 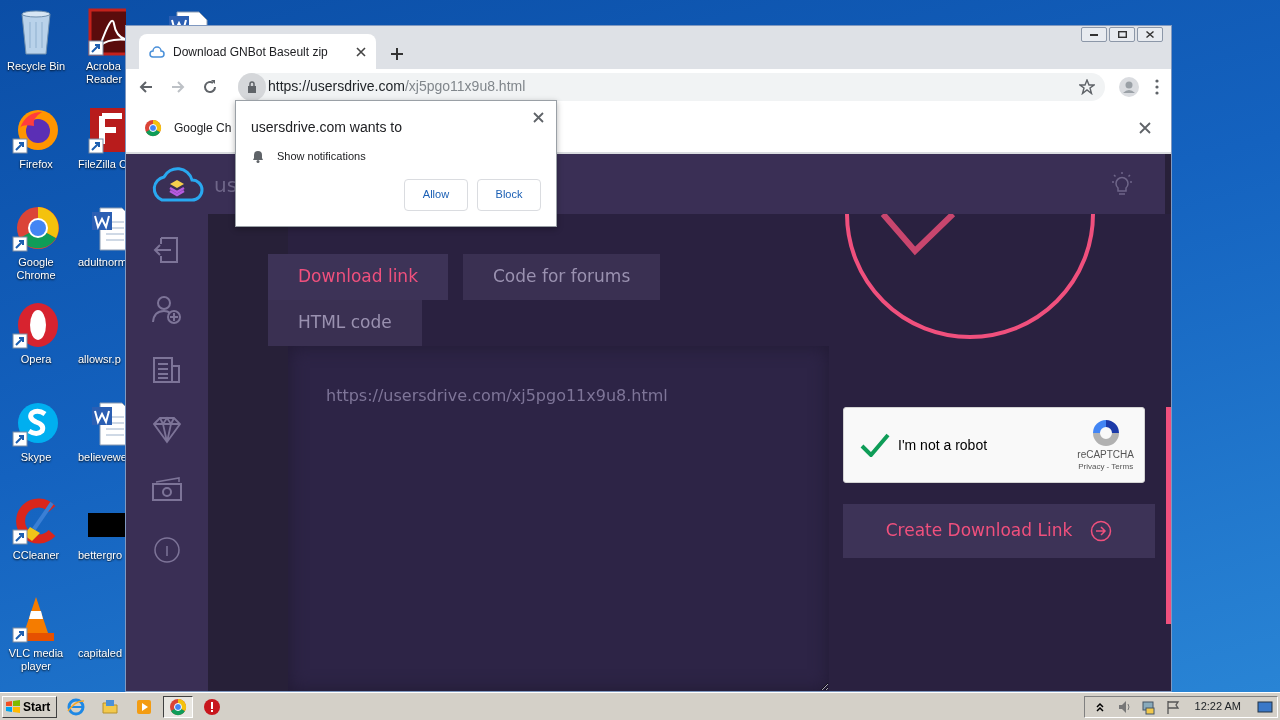 I want to click on browser-tab: Download GNBot Baseult zip, so click(x=257, y=51).